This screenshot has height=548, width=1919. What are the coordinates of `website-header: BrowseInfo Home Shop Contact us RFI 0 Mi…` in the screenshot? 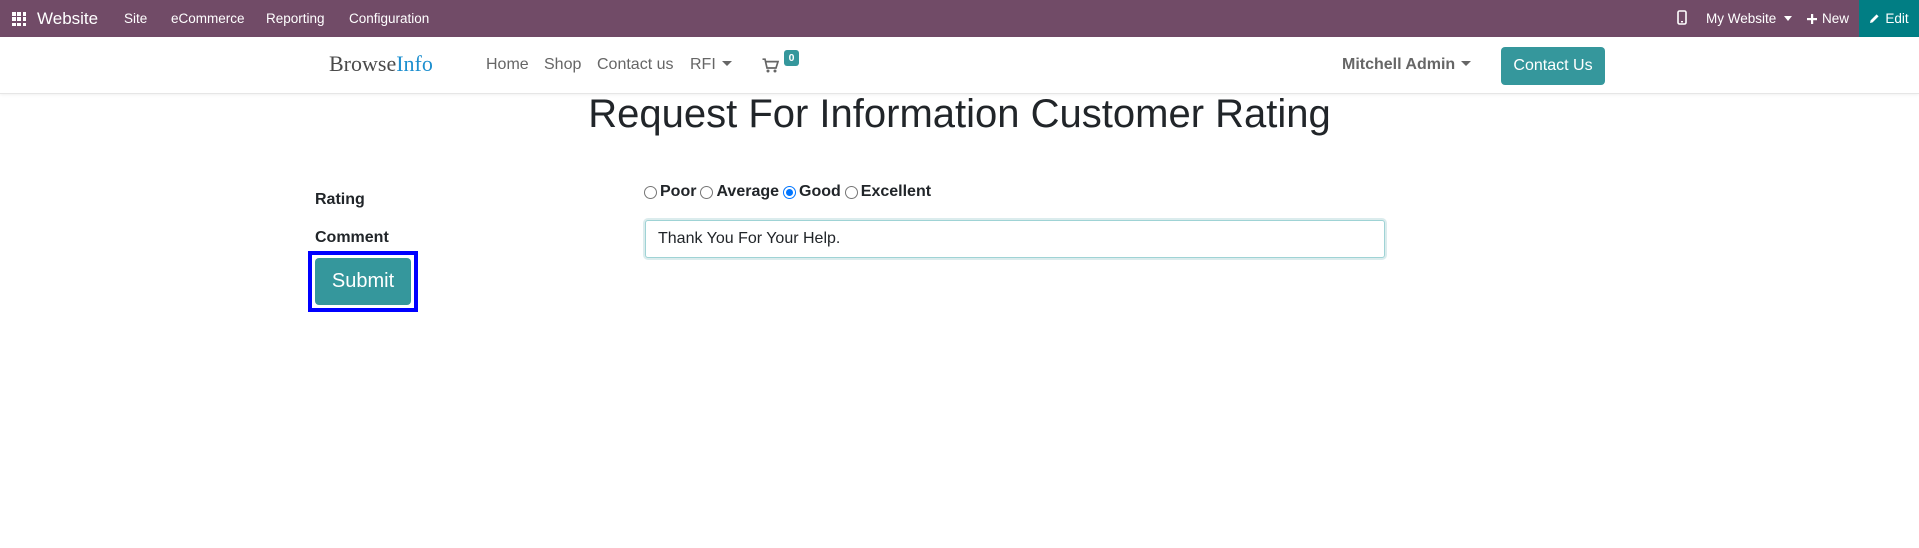 It's located at (959, 65).